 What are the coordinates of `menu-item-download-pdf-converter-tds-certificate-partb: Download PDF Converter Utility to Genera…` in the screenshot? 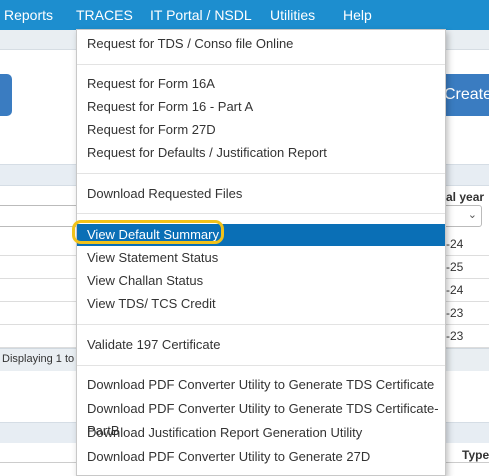 It's located at (261, 418).